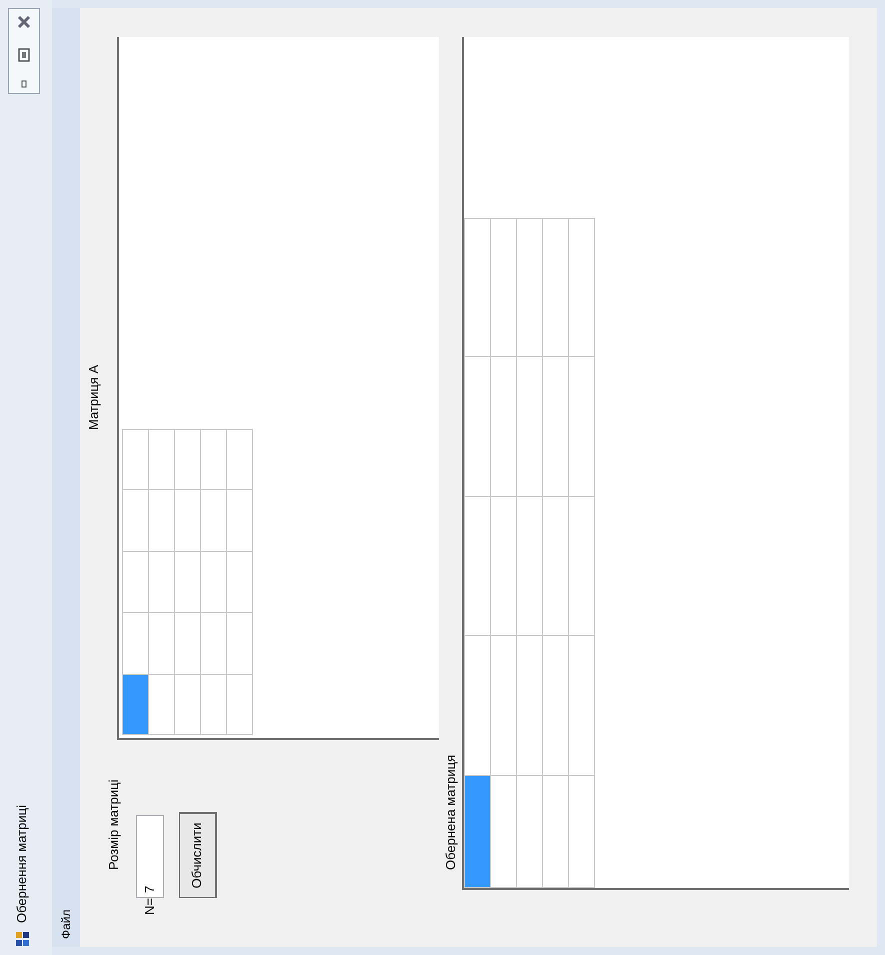 This screenshot has width=885, height=955. I want to click on matrix-a-label: Матриця A, so click(94, 397).